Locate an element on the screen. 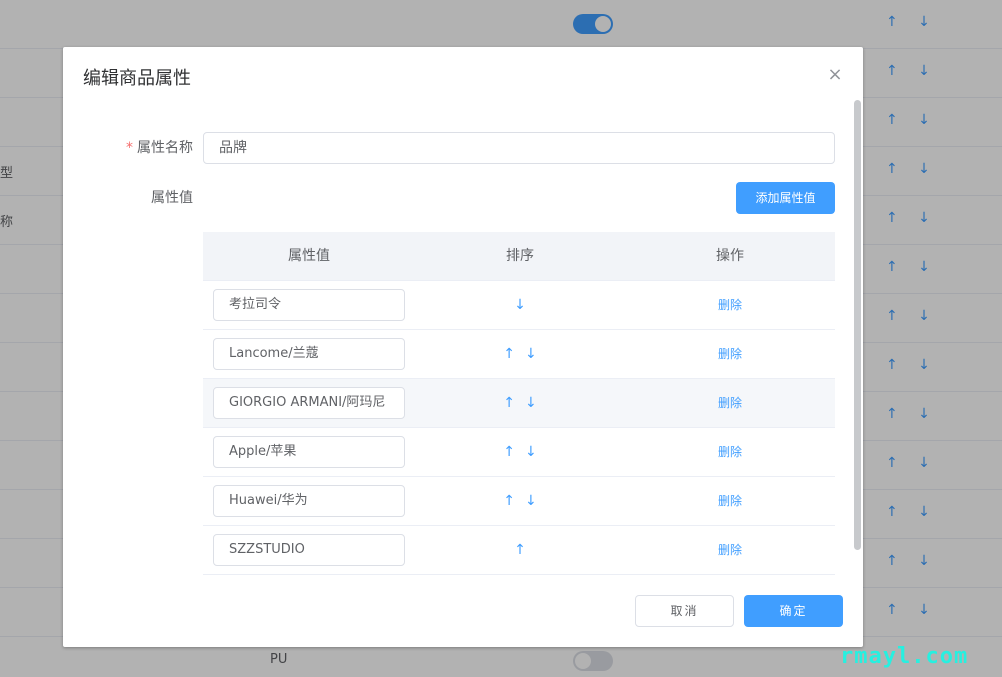 This screenshot has width=1002, height=677. watermark: rmayl.com is located at coordinates (904, 656).